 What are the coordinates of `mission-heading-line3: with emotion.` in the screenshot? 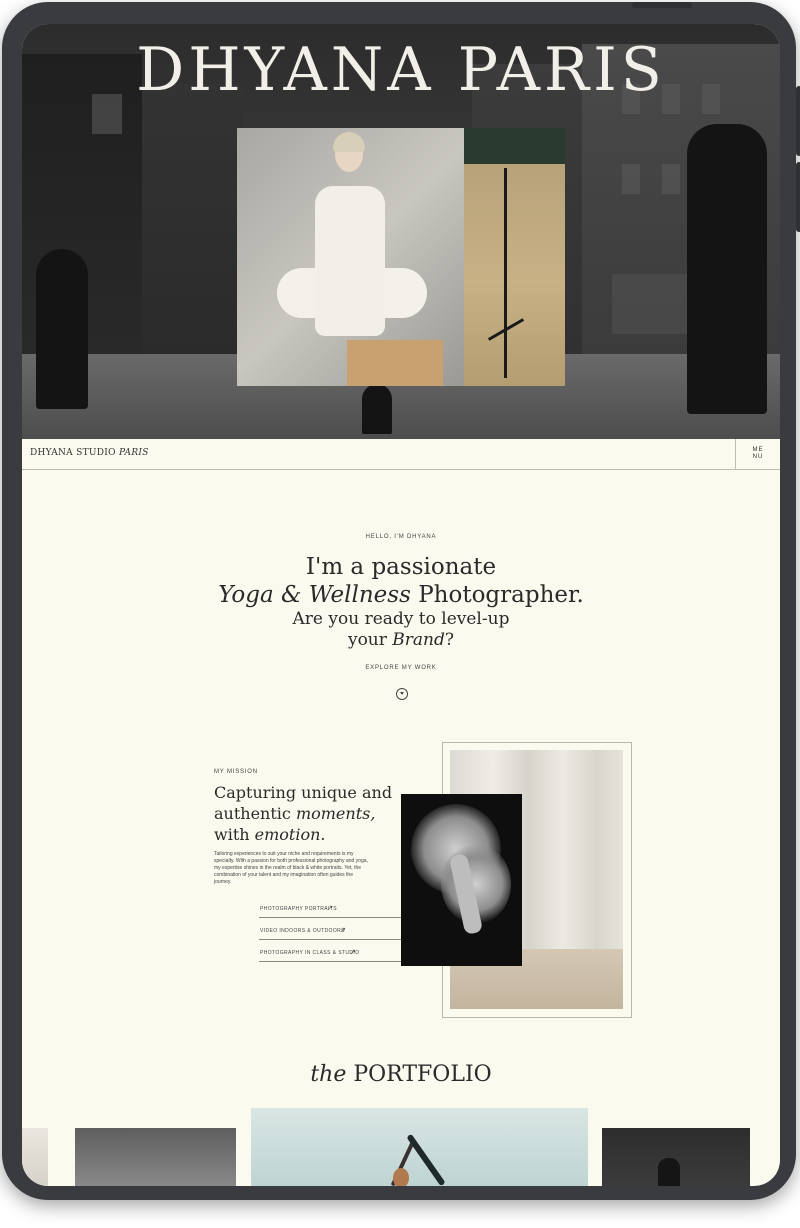 It's located at (314, 834).